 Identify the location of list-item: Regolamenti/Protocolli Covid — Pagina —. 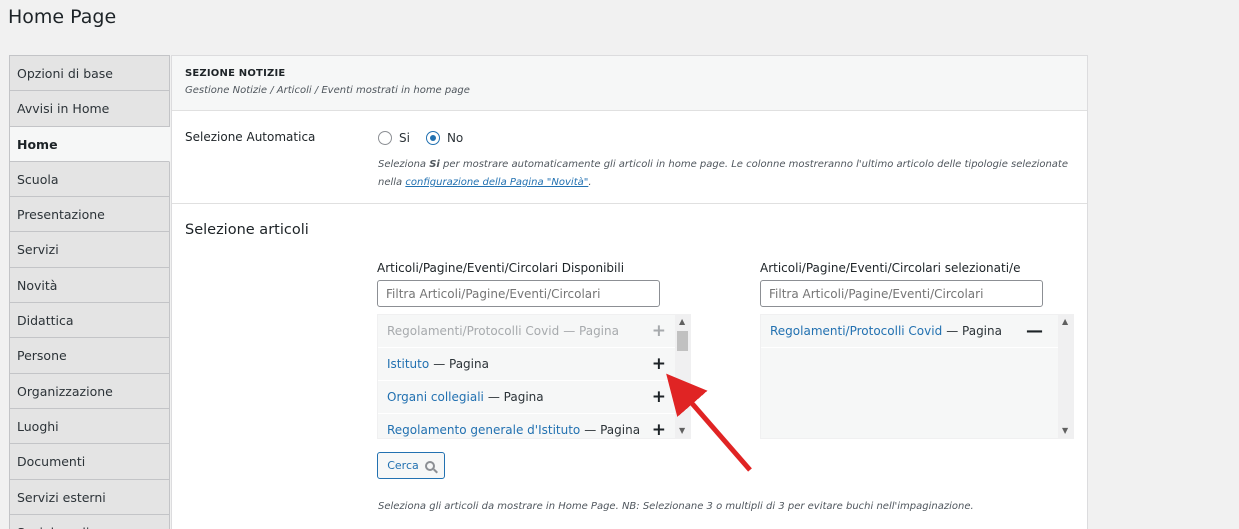
(917, 331).